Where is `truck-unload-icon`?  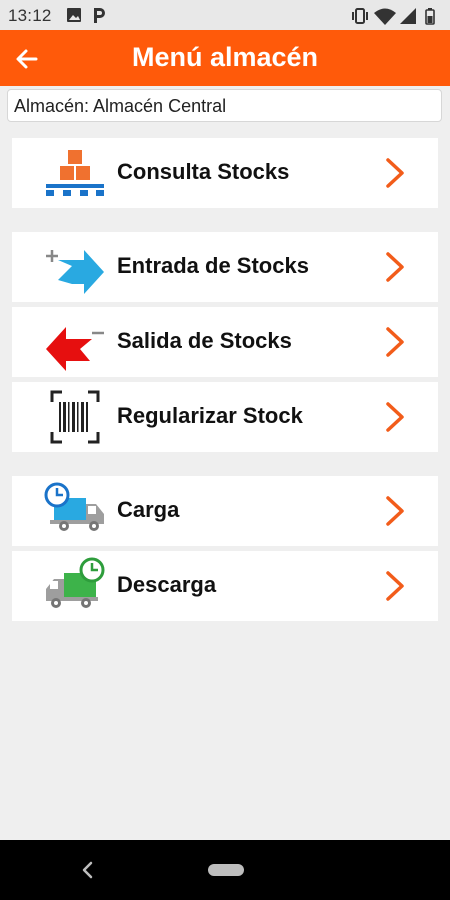
truck-unload-icon is located at coordinates (75, 582).